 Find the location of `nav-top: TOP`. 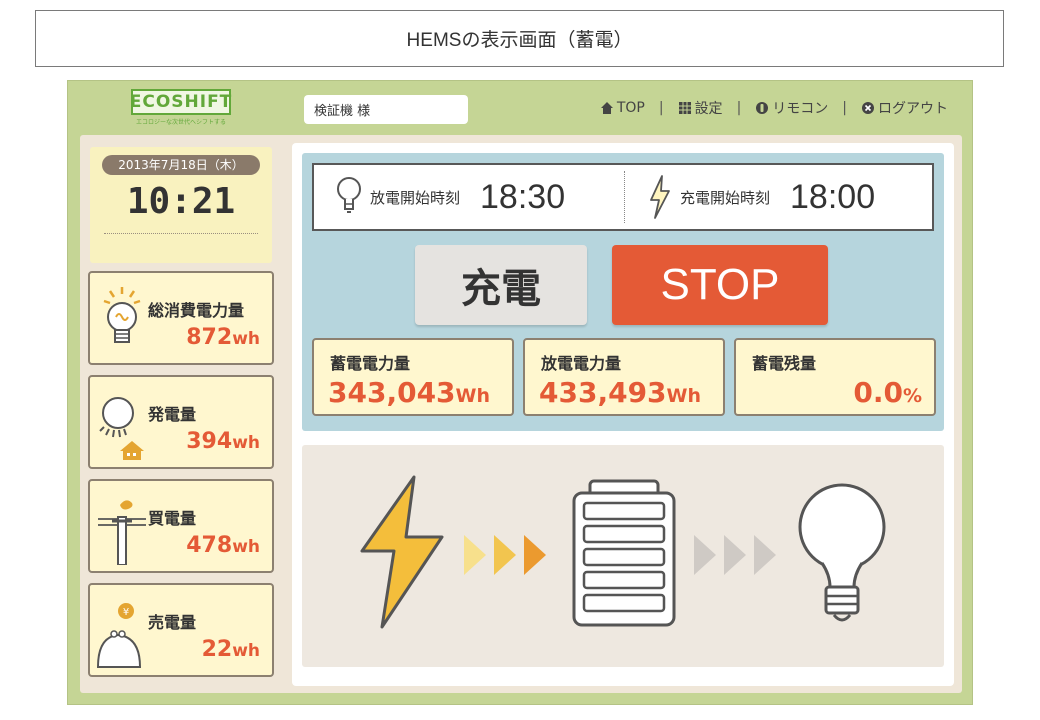

nav-top: TOP is located at coordinates (622, 108).